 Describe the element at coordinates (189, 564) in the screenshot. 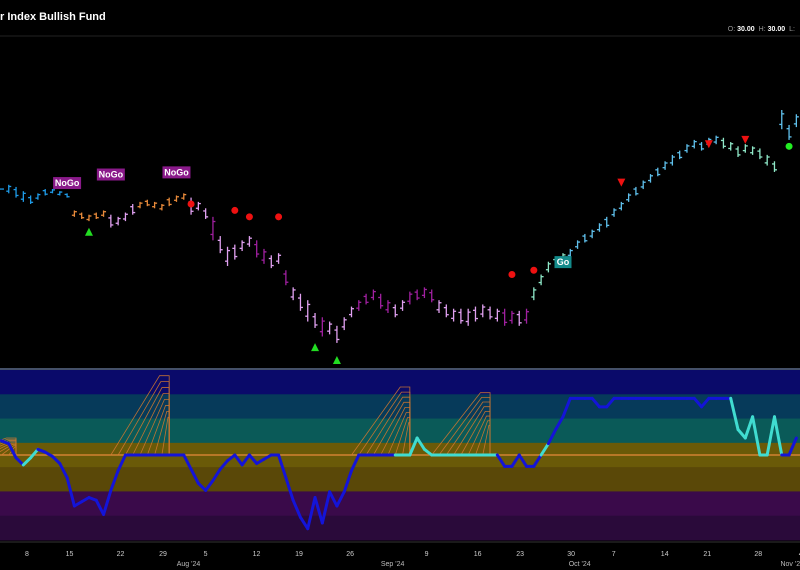

I see `x-month-label: Aug '24` at that location.